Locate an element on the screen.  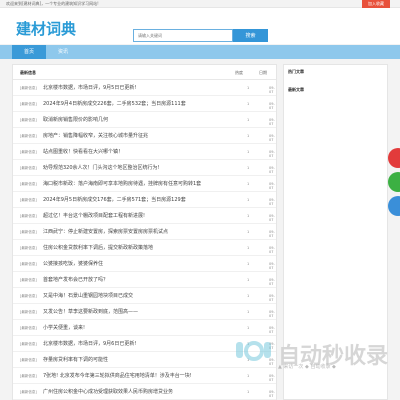
list-item-title: 住房公积金贷款利率下调后，提交新政新政策落地 is located at coordinates (98, 247).